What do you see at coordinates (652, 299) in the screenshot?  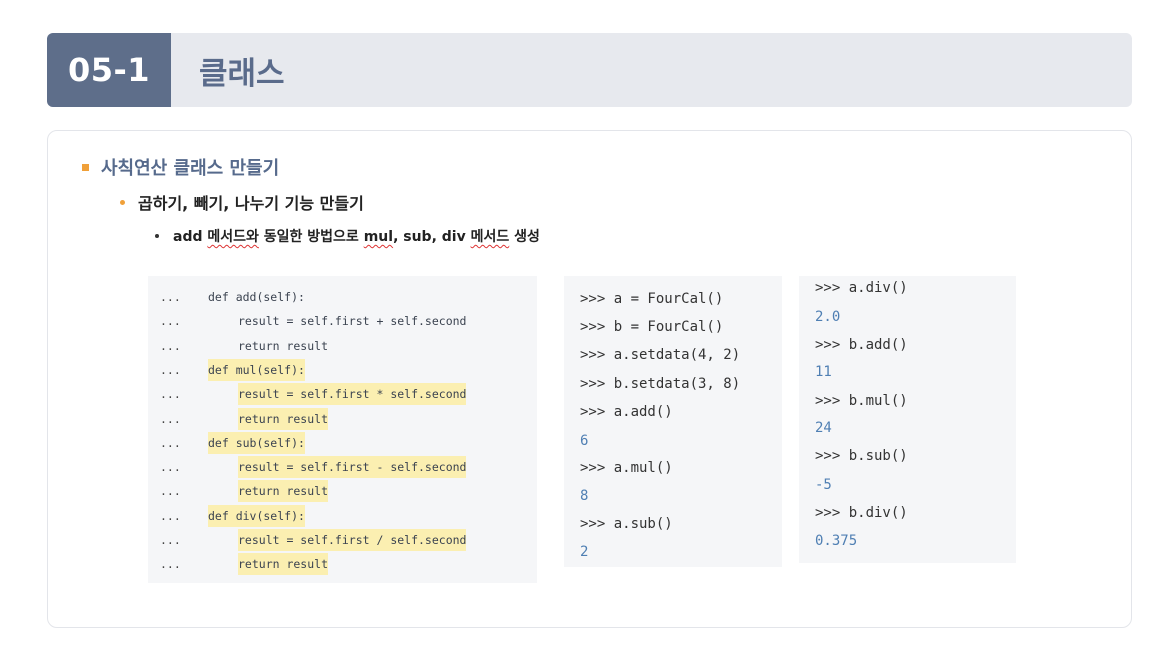 I see `repl-prompt-line: >>> a = FourCal()` at bounding box center [652, 299].